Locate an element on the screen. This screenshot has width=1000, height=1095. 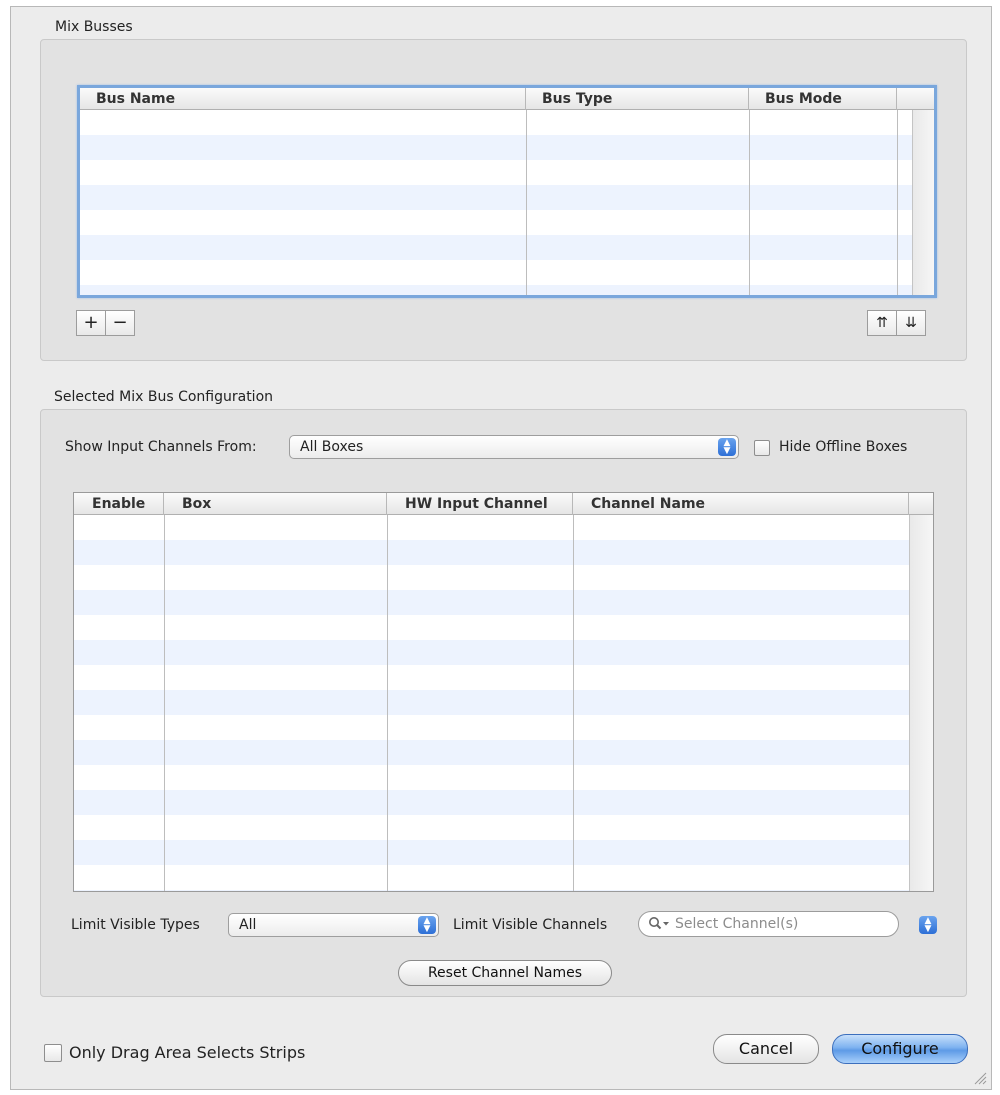
input-channel-table-header: Enable Box HW Input Channel Channel Name is located at coordinates (503, 504).